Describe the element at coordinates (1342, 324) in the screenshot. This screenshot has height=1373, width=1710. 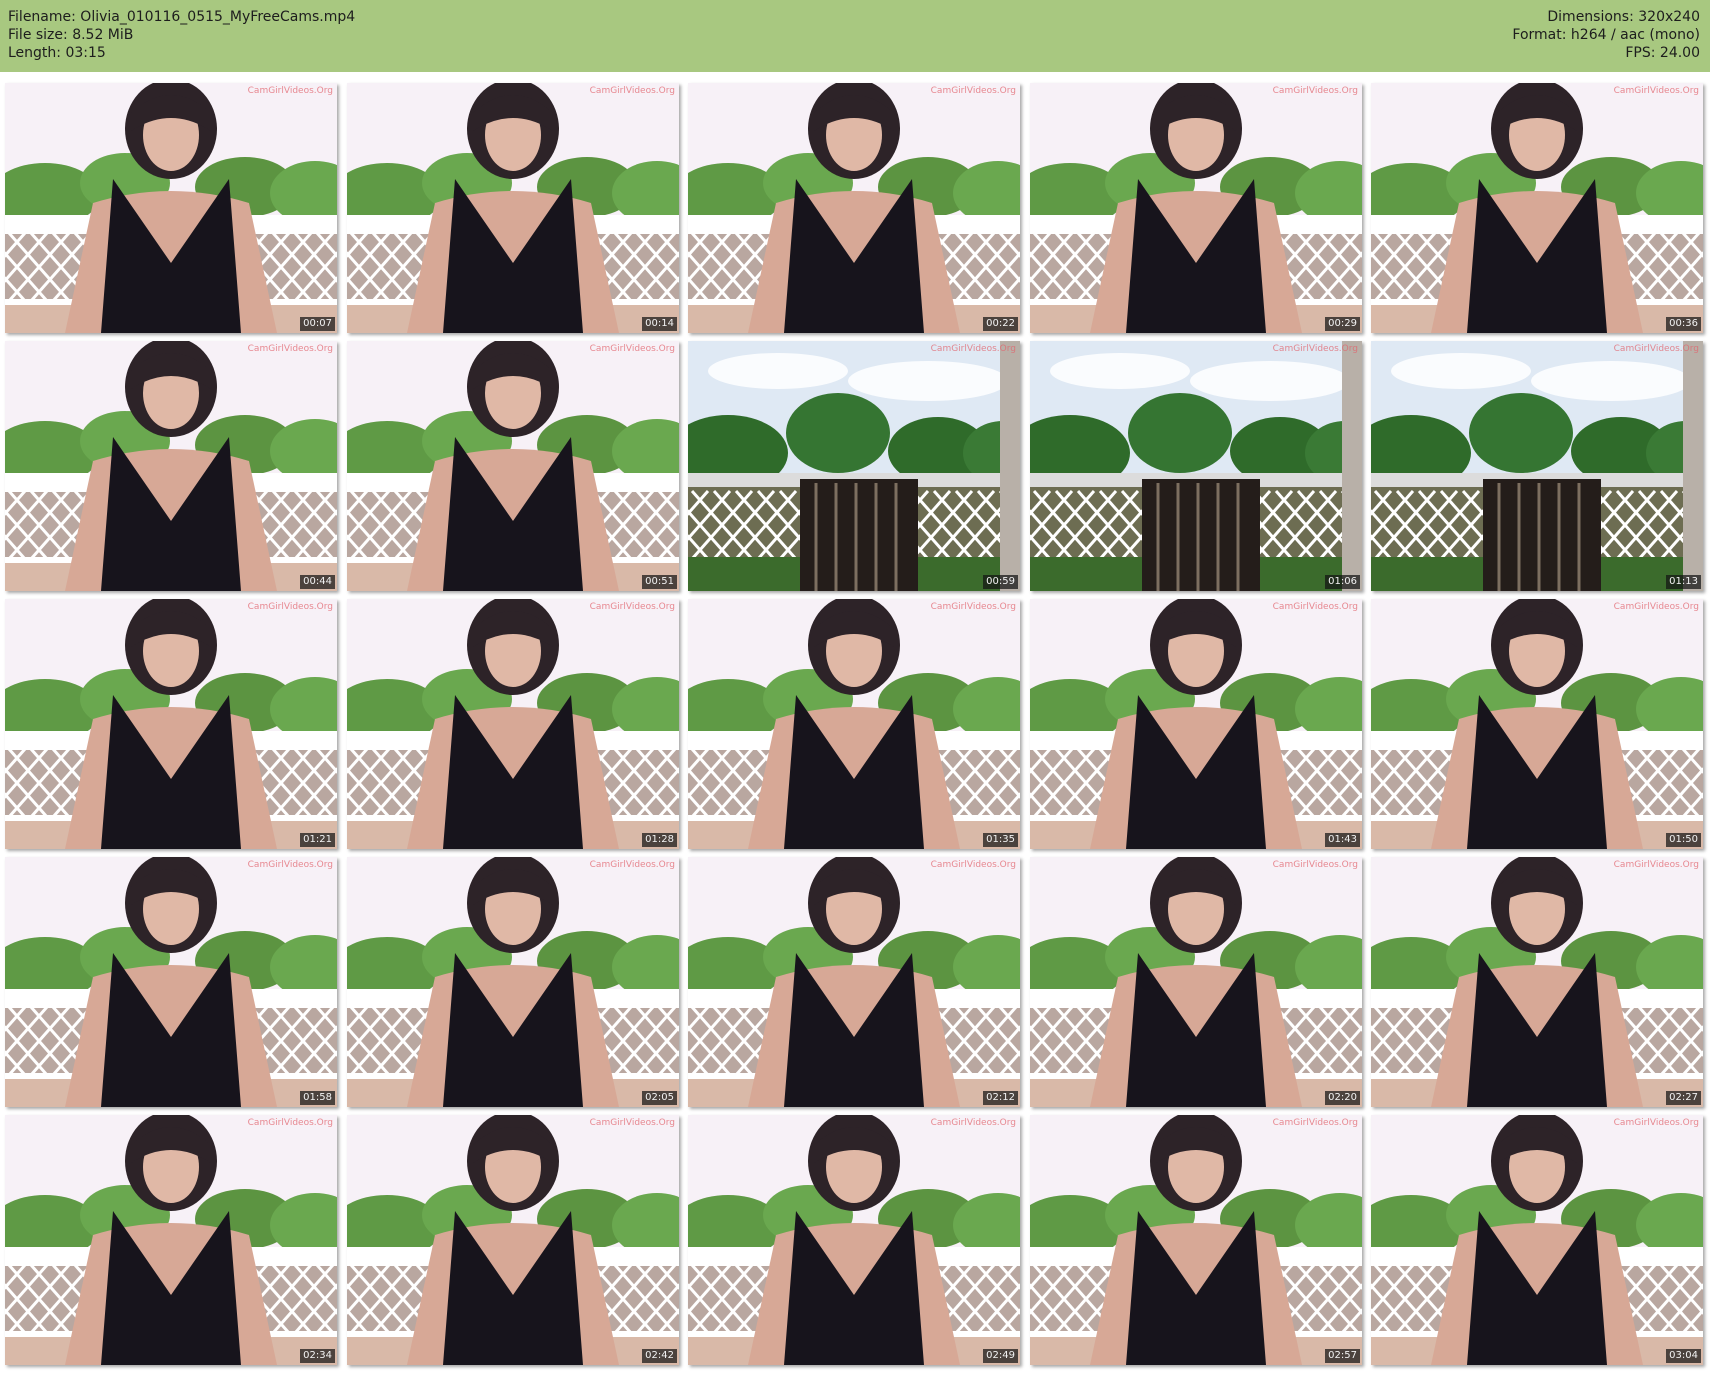
I see `timestamp-label: 00:29` at that location.